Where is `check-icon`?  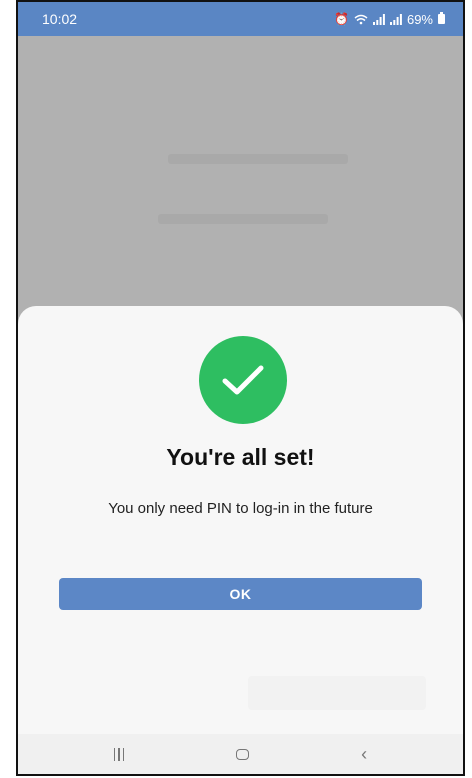 check-icon is located at coordinates (243, 380).